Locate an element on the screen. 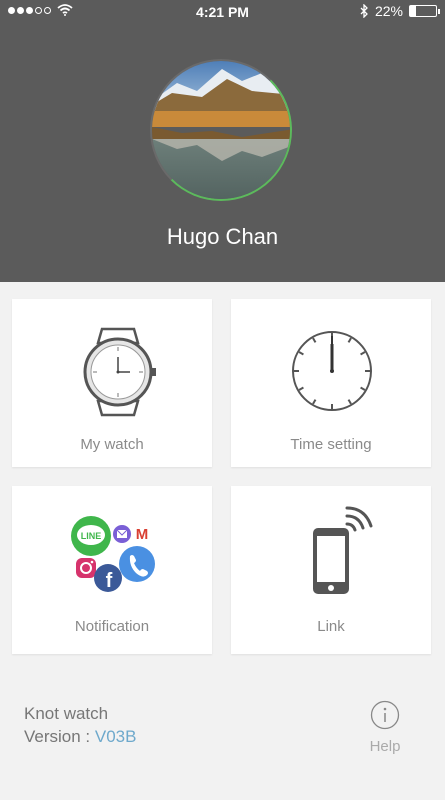  version-value: V03B is located at coordinates (115, 736).